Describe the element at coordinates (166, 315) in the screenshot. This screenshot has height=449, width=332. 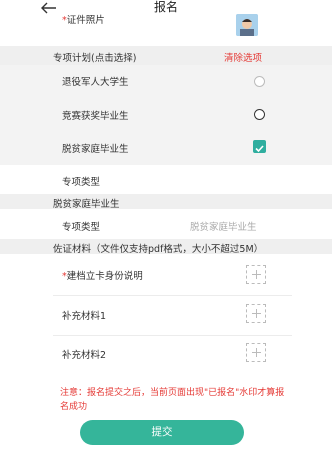
I see `evidence-item-supplement-1: 补充材料1` at that location.